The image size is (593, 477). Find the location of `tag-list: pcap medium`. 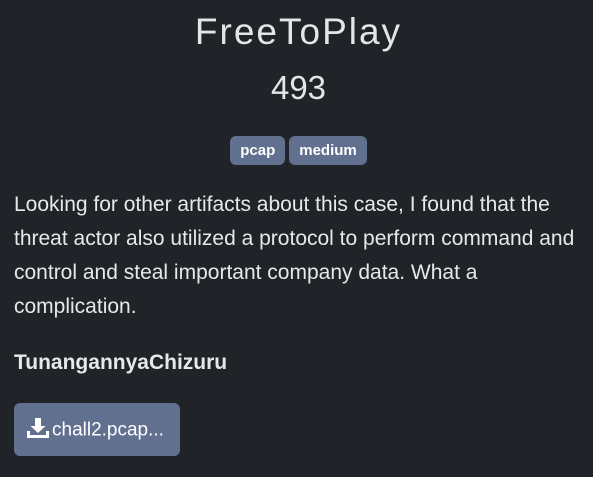

tag-list: pcap medium is located at coordinates (296, 150).